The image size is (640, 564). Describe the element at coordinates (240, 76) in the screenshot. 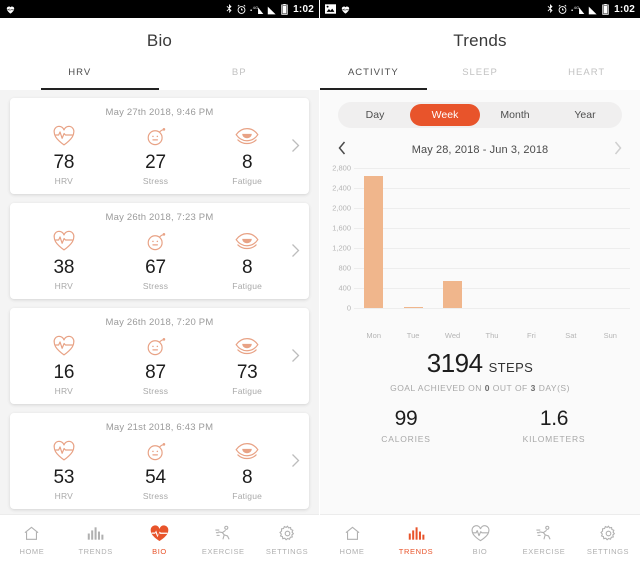

I see `tab-bp: BP` at that location.